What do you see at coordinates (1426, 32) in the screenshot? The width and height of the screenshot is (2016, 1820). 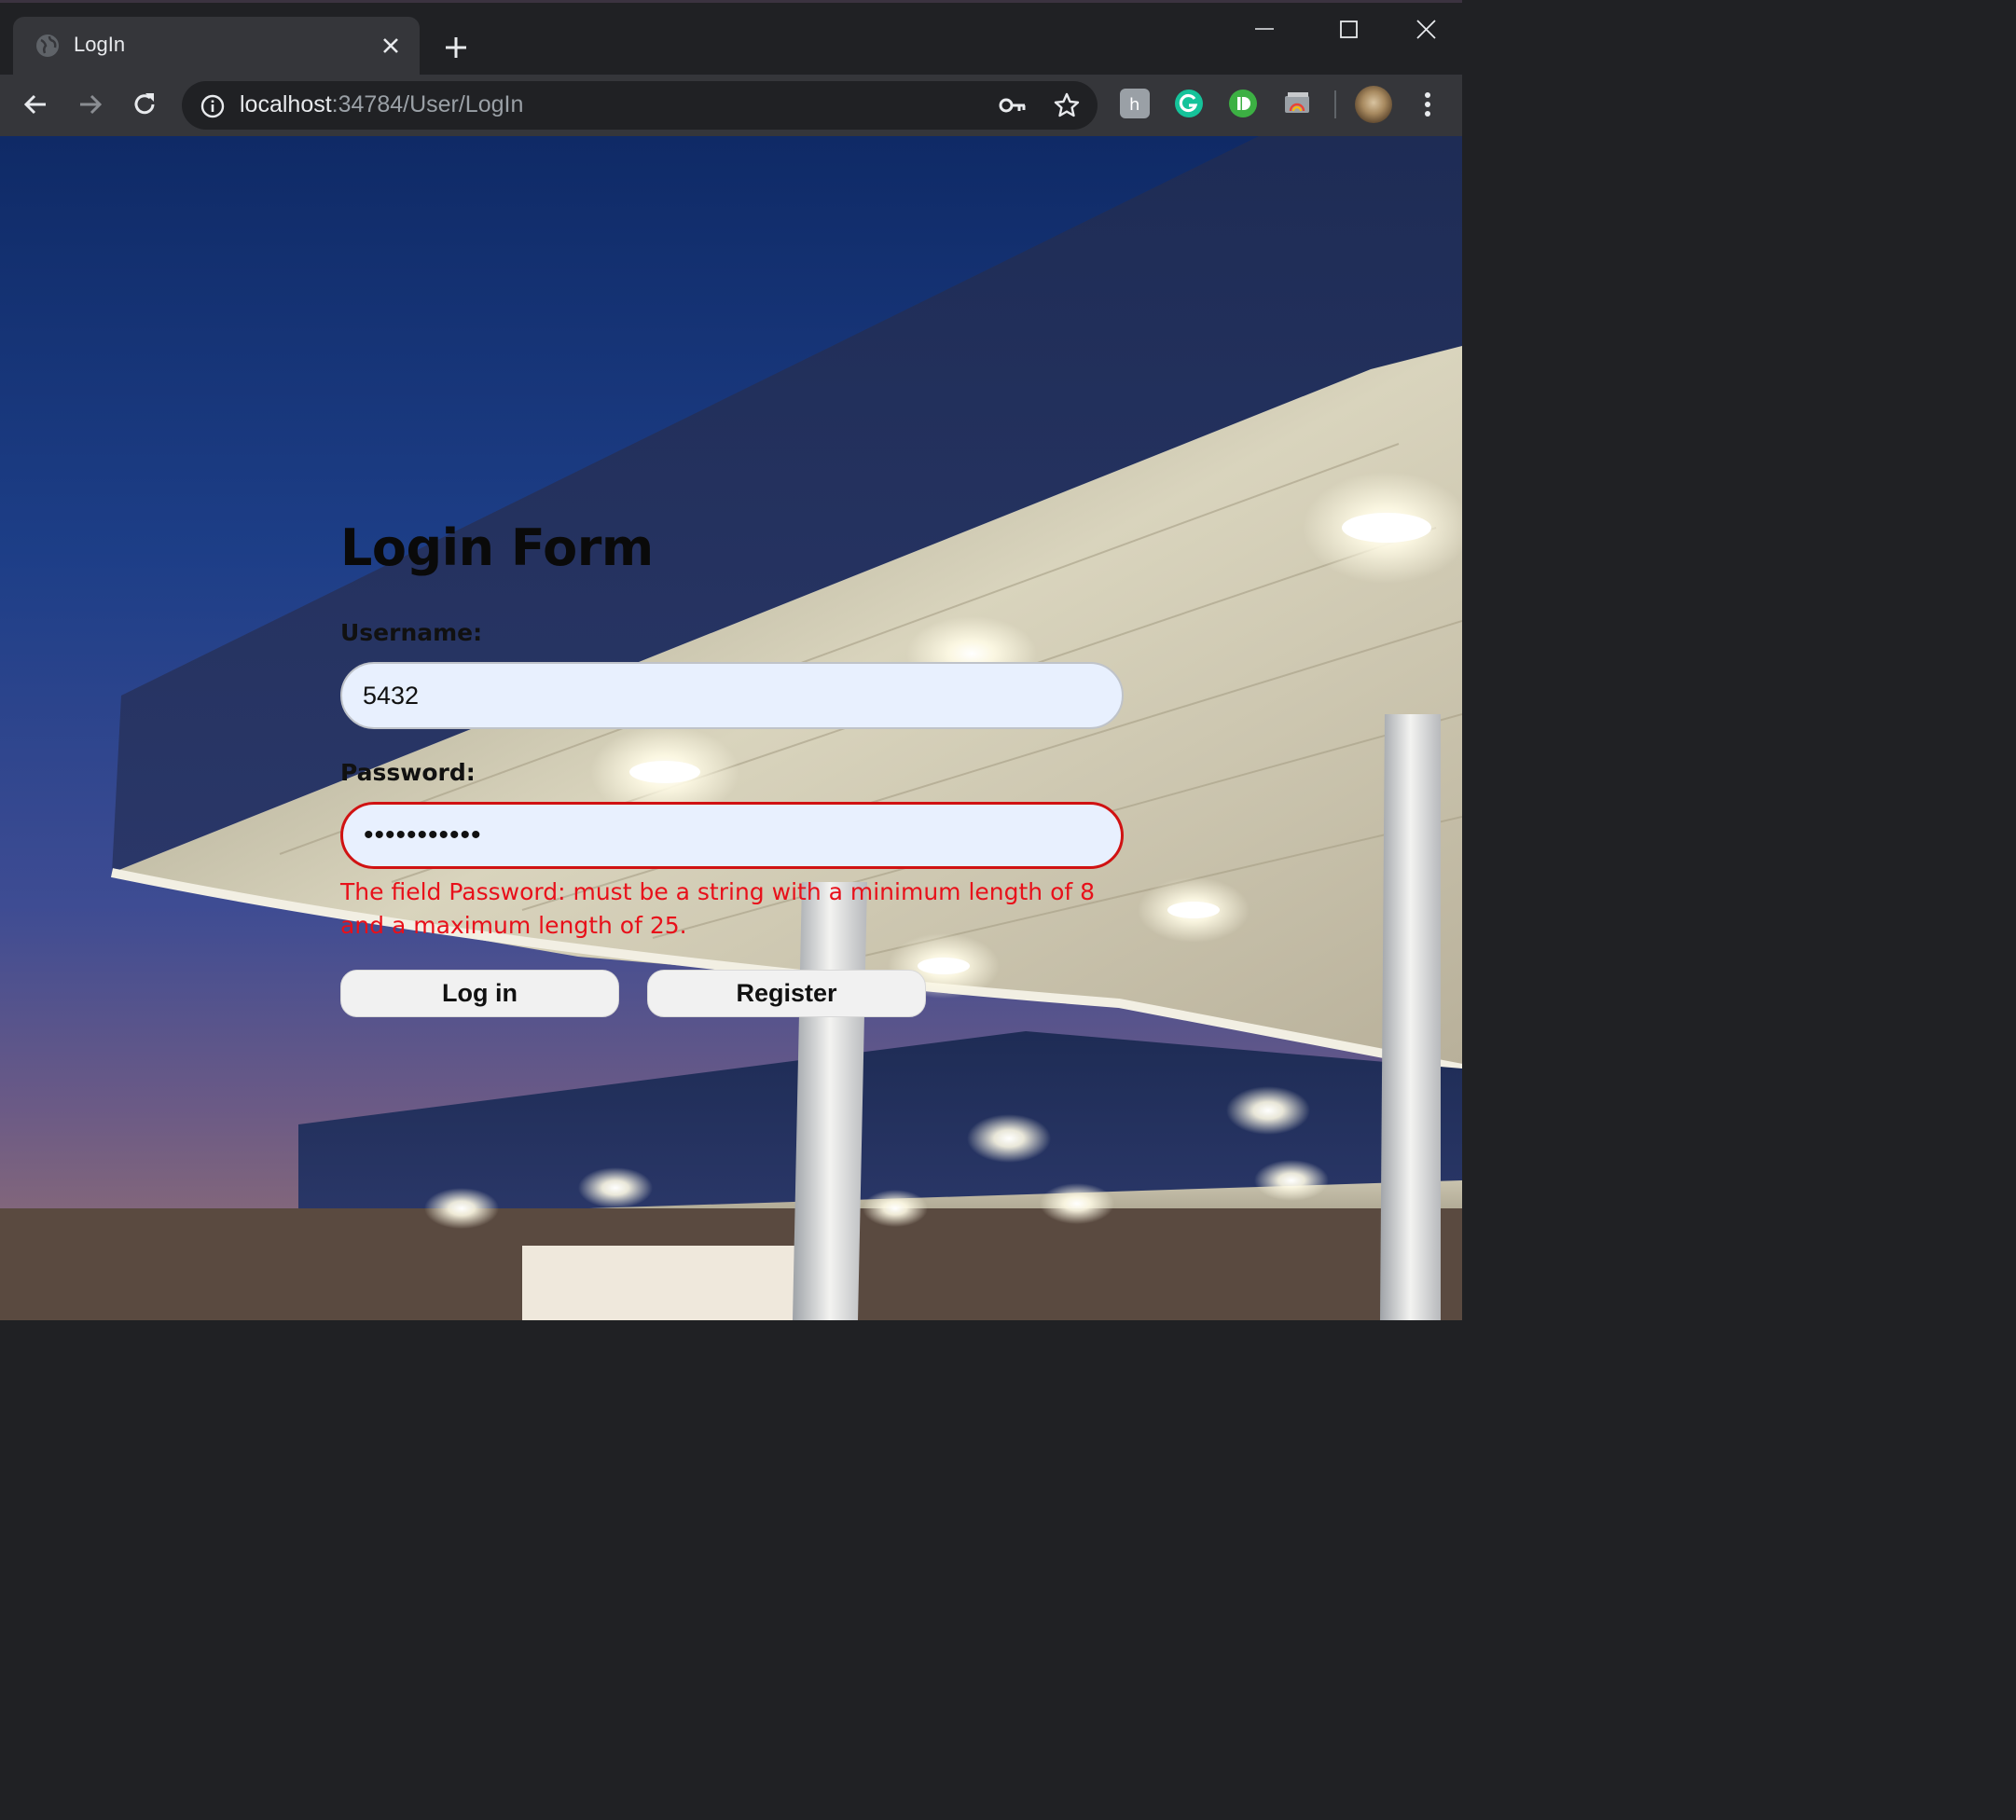 I see `close-window-icon` at bounding box center [1426, 32].